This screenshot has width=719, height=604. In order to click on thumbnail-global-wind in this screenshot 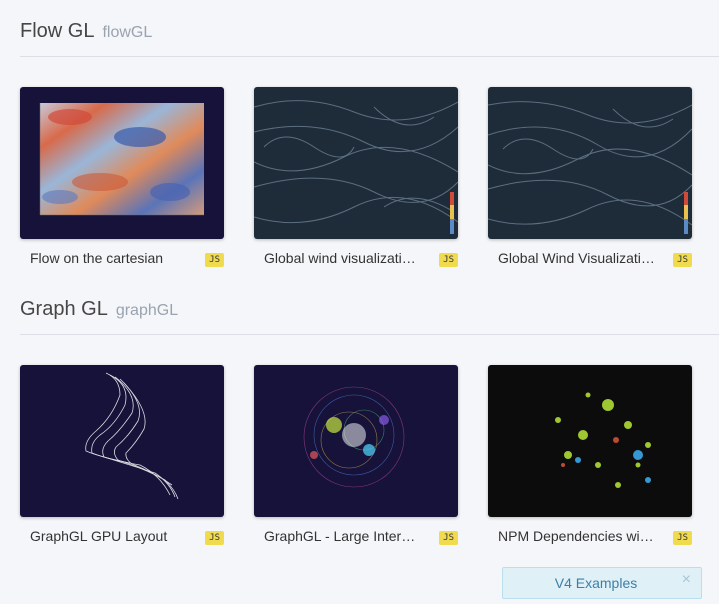, I will do `click(356, 163)`.